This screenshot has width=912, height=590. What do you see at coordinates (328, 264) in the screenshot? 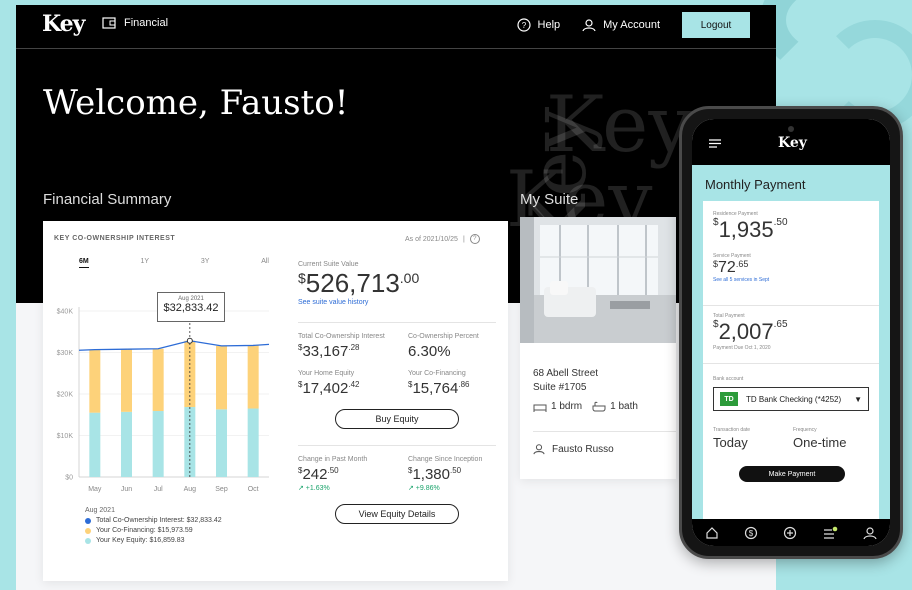
I see `suite-value-label: Current Suite Value` at bounding box center [328, 264].